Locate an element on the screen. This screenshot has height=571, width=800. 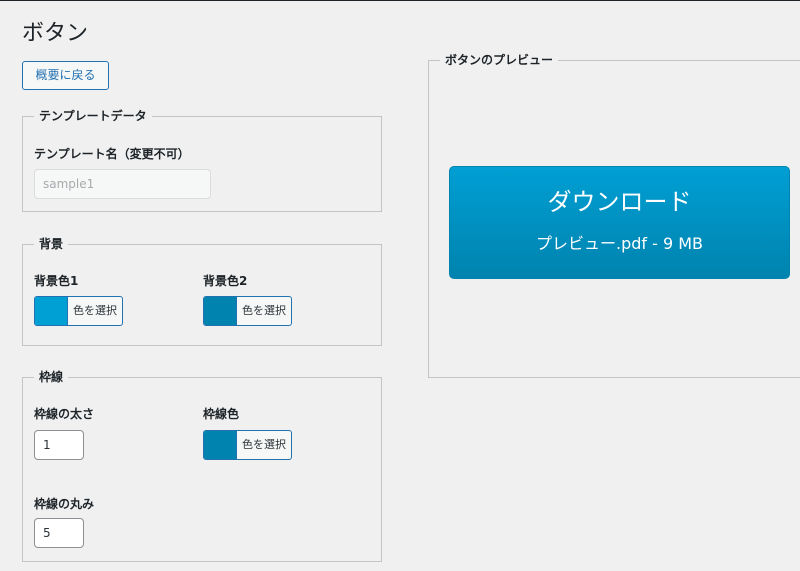
template-data-fieldset: テンプレートデータ テンプレート名（変更不可） is located at coordinates (202, 160).